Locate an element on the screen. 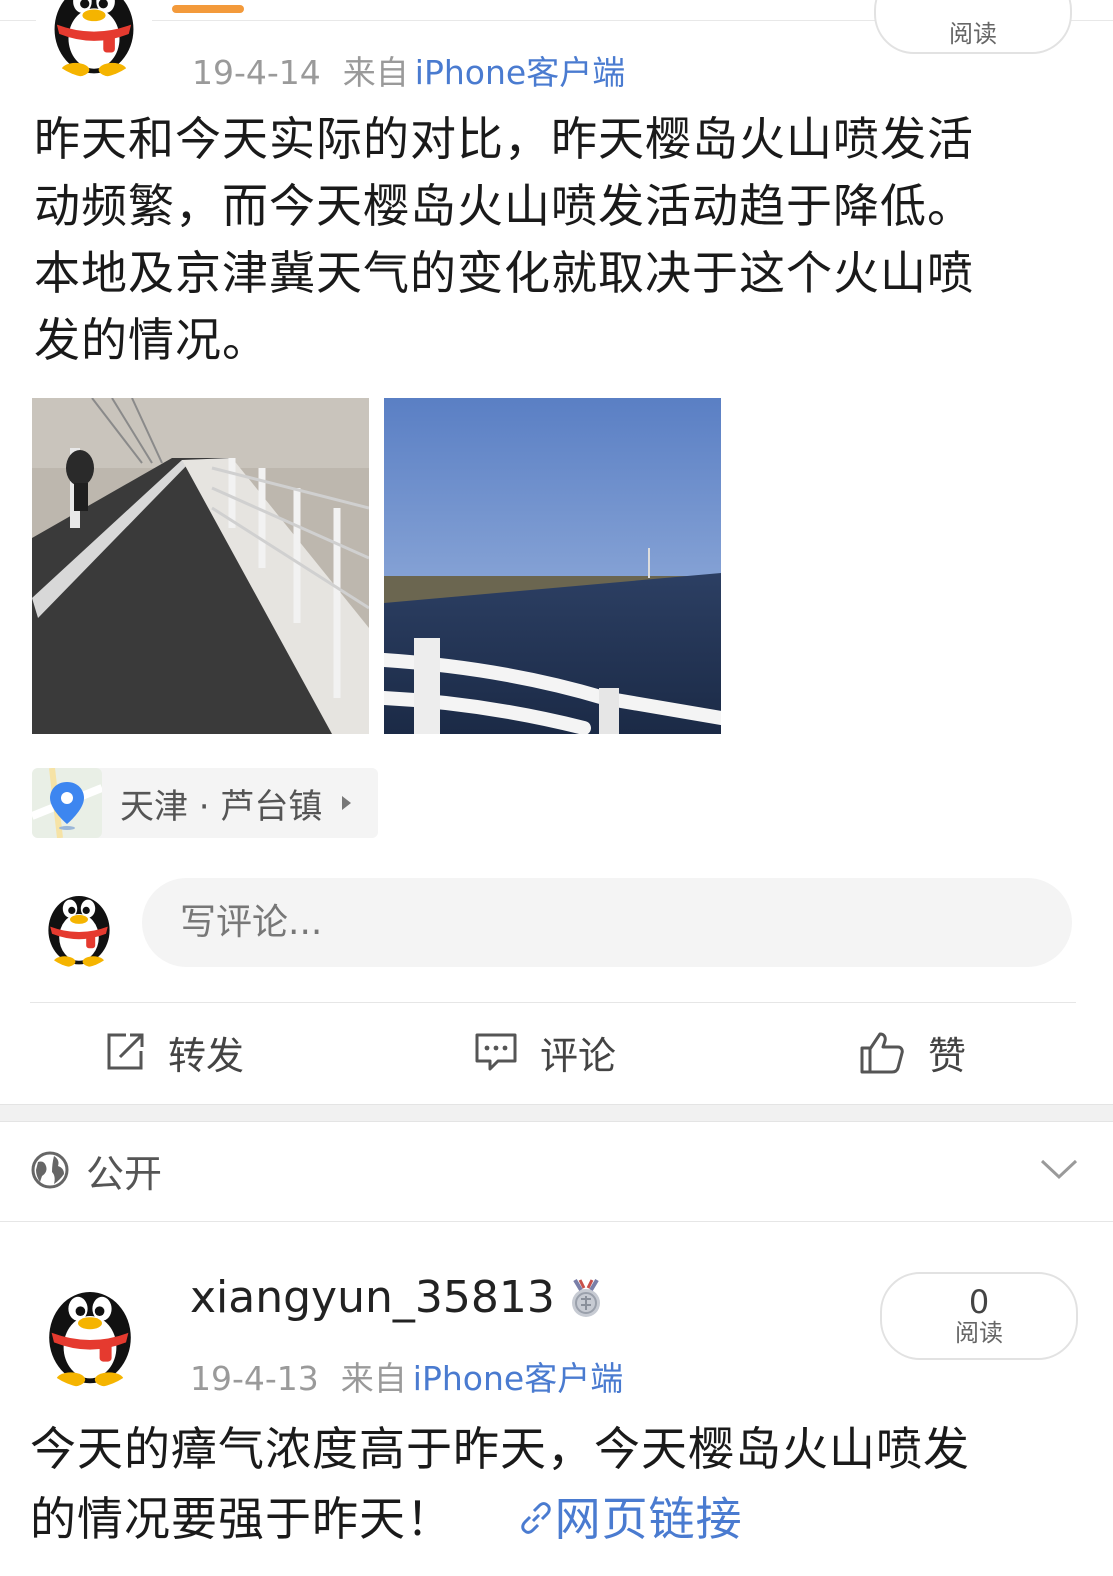 Image resolution: width=1113 pixels, height=1576 pixels. username: xiangyun_35813 is located at coordinates (372, 1297).